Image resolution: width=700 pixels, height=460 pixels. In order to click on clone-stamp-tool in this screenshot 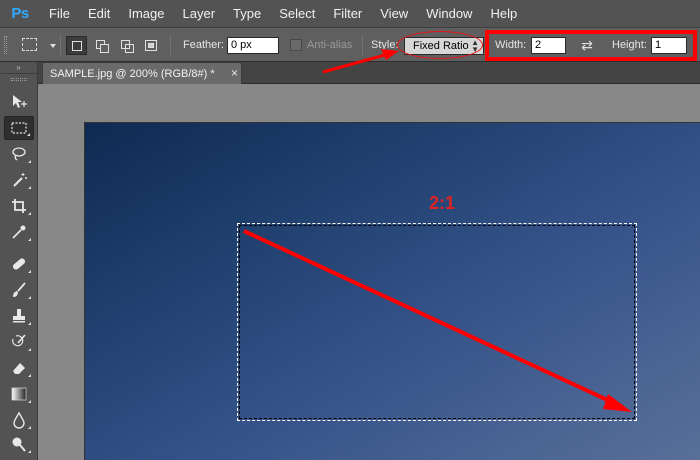, I will do `click(19, 316)`.